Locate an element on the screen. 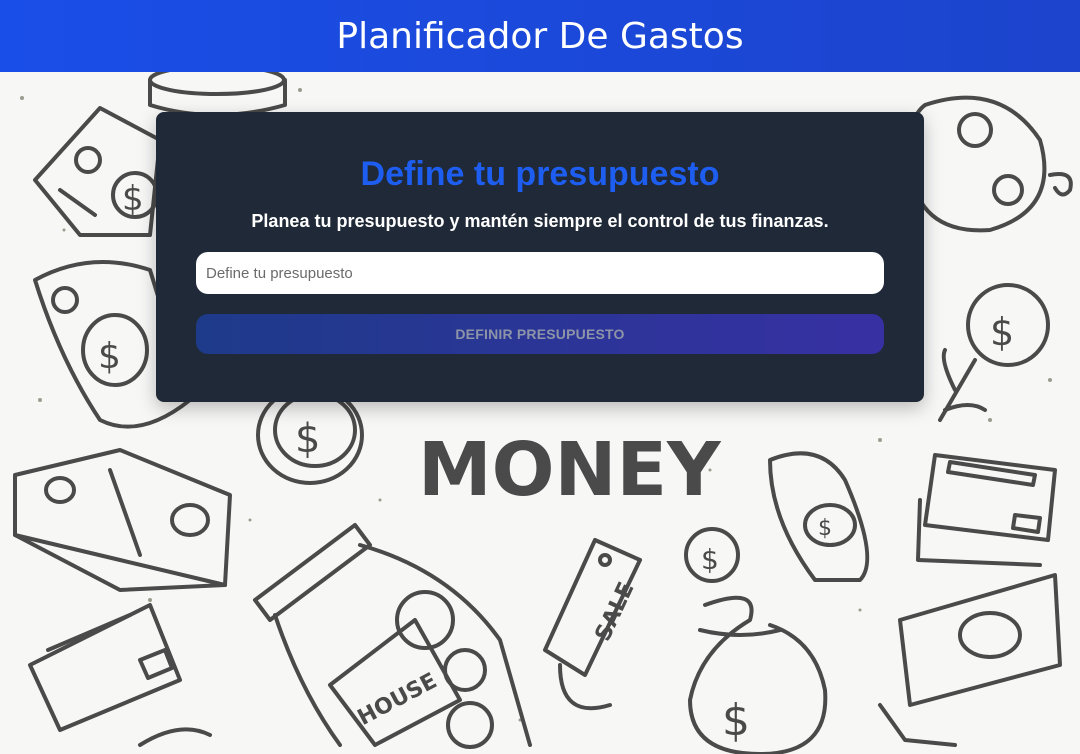 The image size is (1080, 754). sale-tag-doodle is located at coordinates (592, 624).